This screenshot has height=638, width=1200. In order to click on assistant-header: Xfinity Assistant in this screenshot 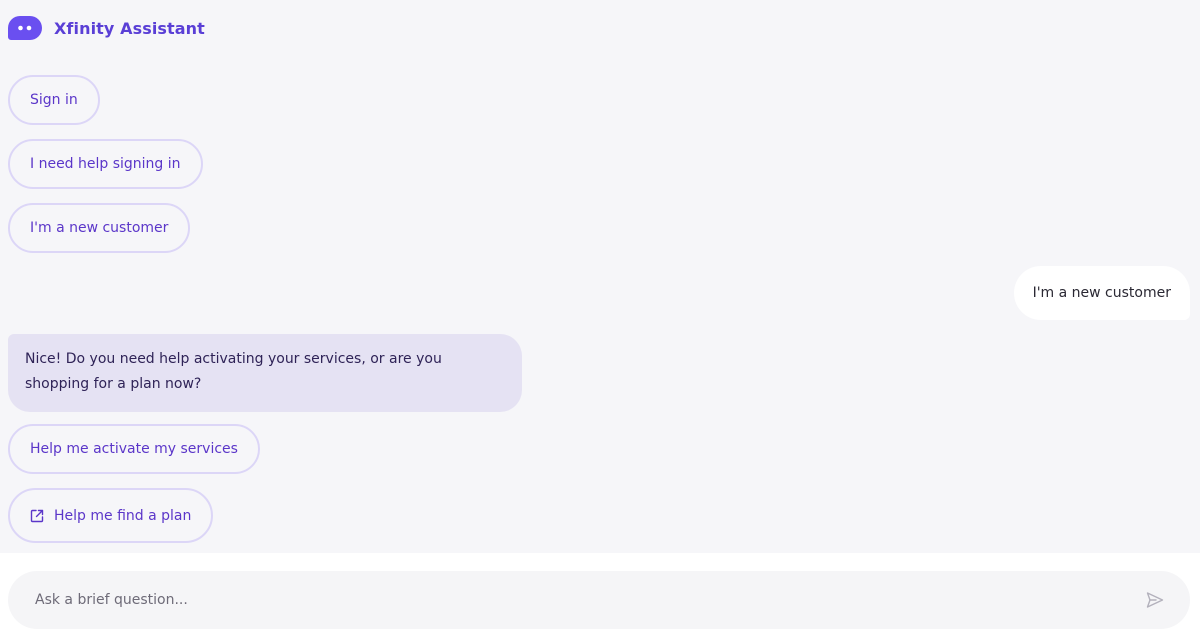, I will do `click(106, 28)`.